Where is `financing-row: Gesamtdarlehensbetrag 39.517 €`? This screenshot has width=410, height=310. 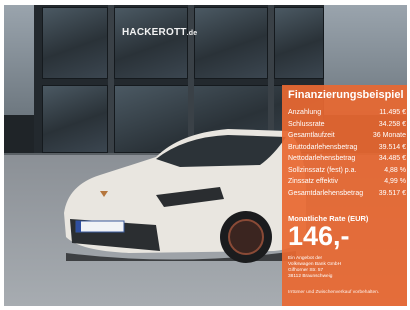
financing-row: Gesamtdarlehensbetrag 39.517 € is located at coordinates (347, 194).